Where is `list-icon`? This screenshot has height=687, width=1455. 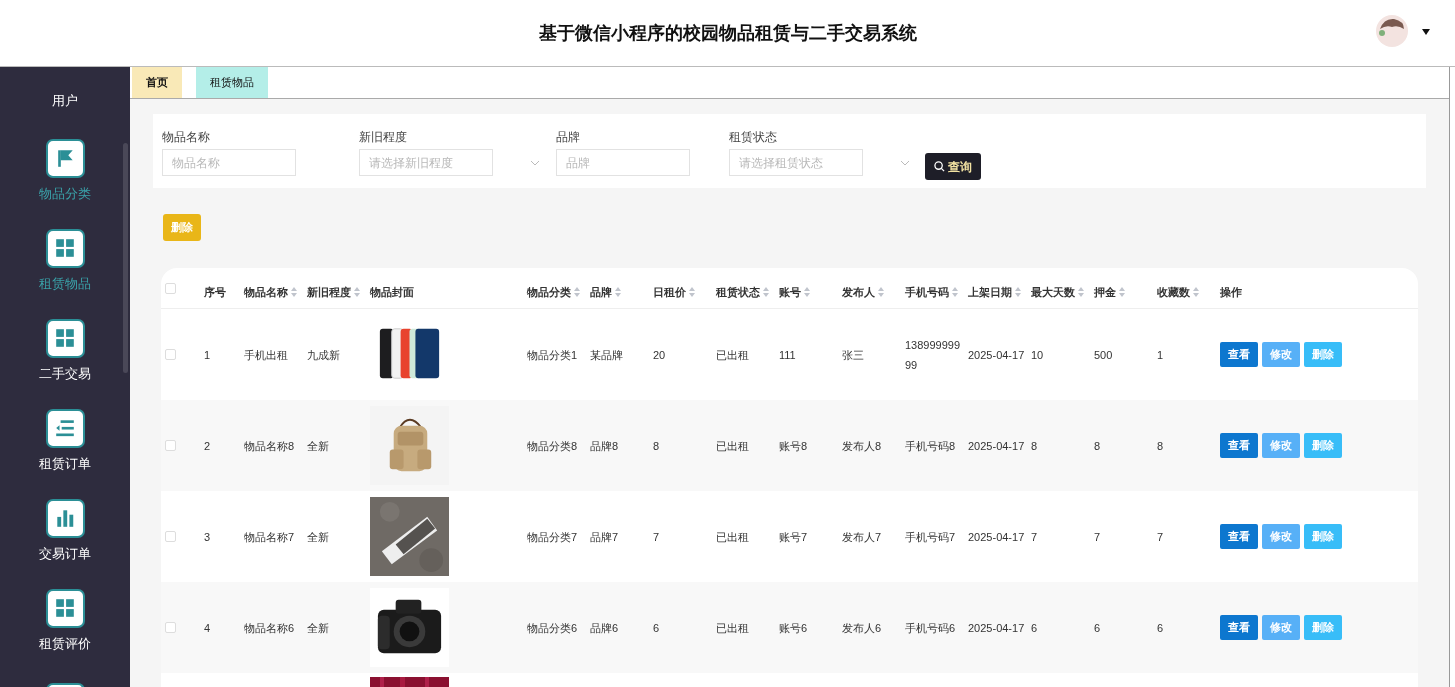 list-icon is located at coordinates (65, 428).